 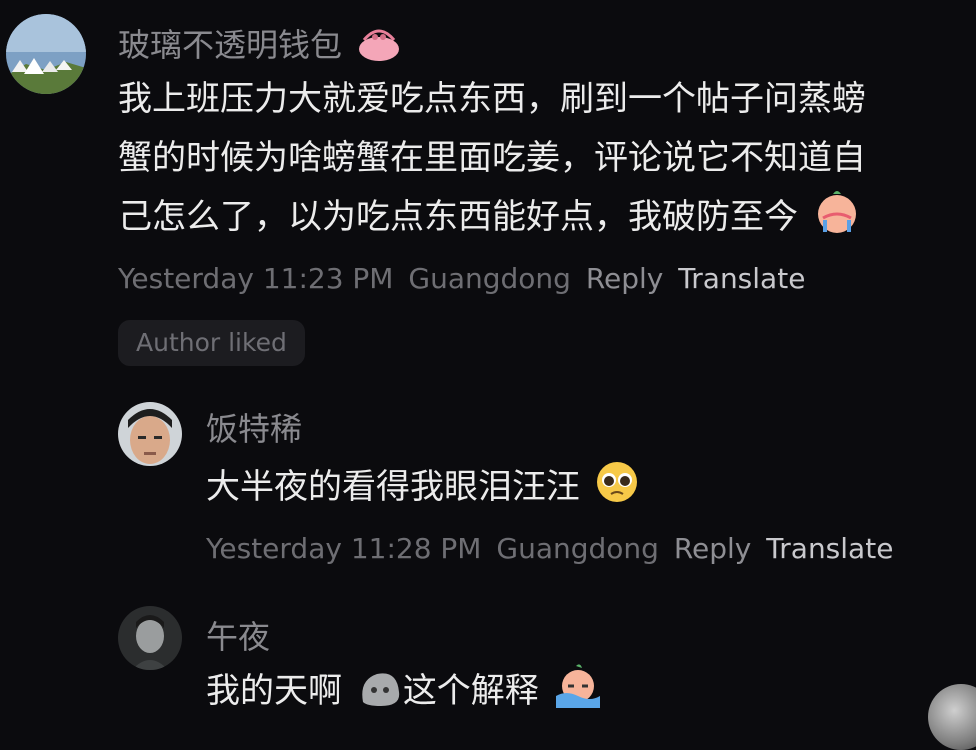 What do you see at coordinates (238, 635) in the screenshot?
I see `username: 午夜` at bounding box center [238, 635].